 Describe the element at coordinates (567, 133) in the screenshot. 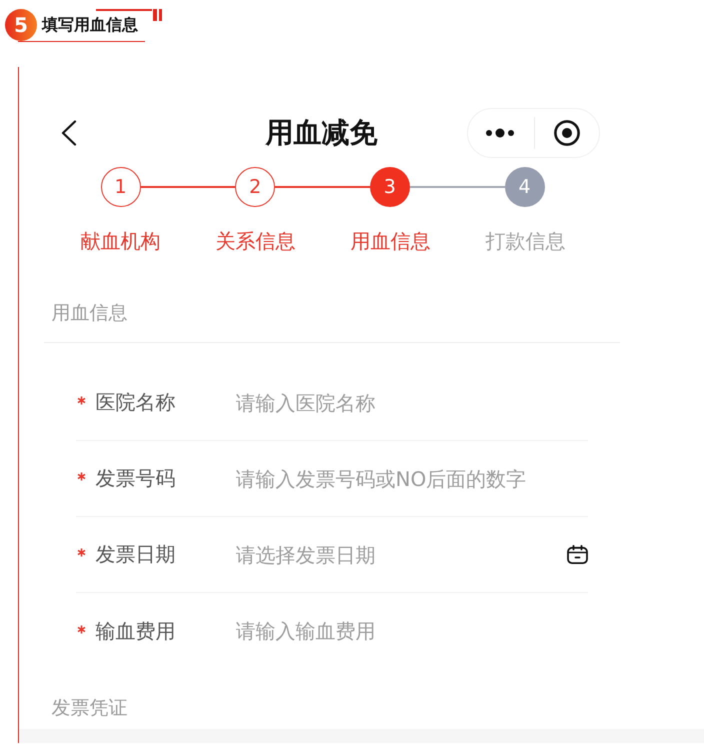

I see `target-icon` at that location.